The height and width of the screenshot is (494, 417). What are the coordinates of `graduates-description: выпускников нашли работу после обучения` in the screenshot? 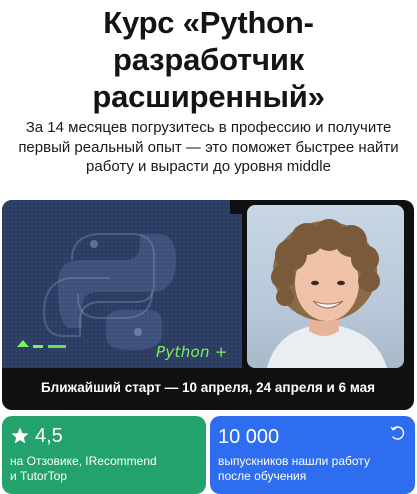 It's located at (294, 469).